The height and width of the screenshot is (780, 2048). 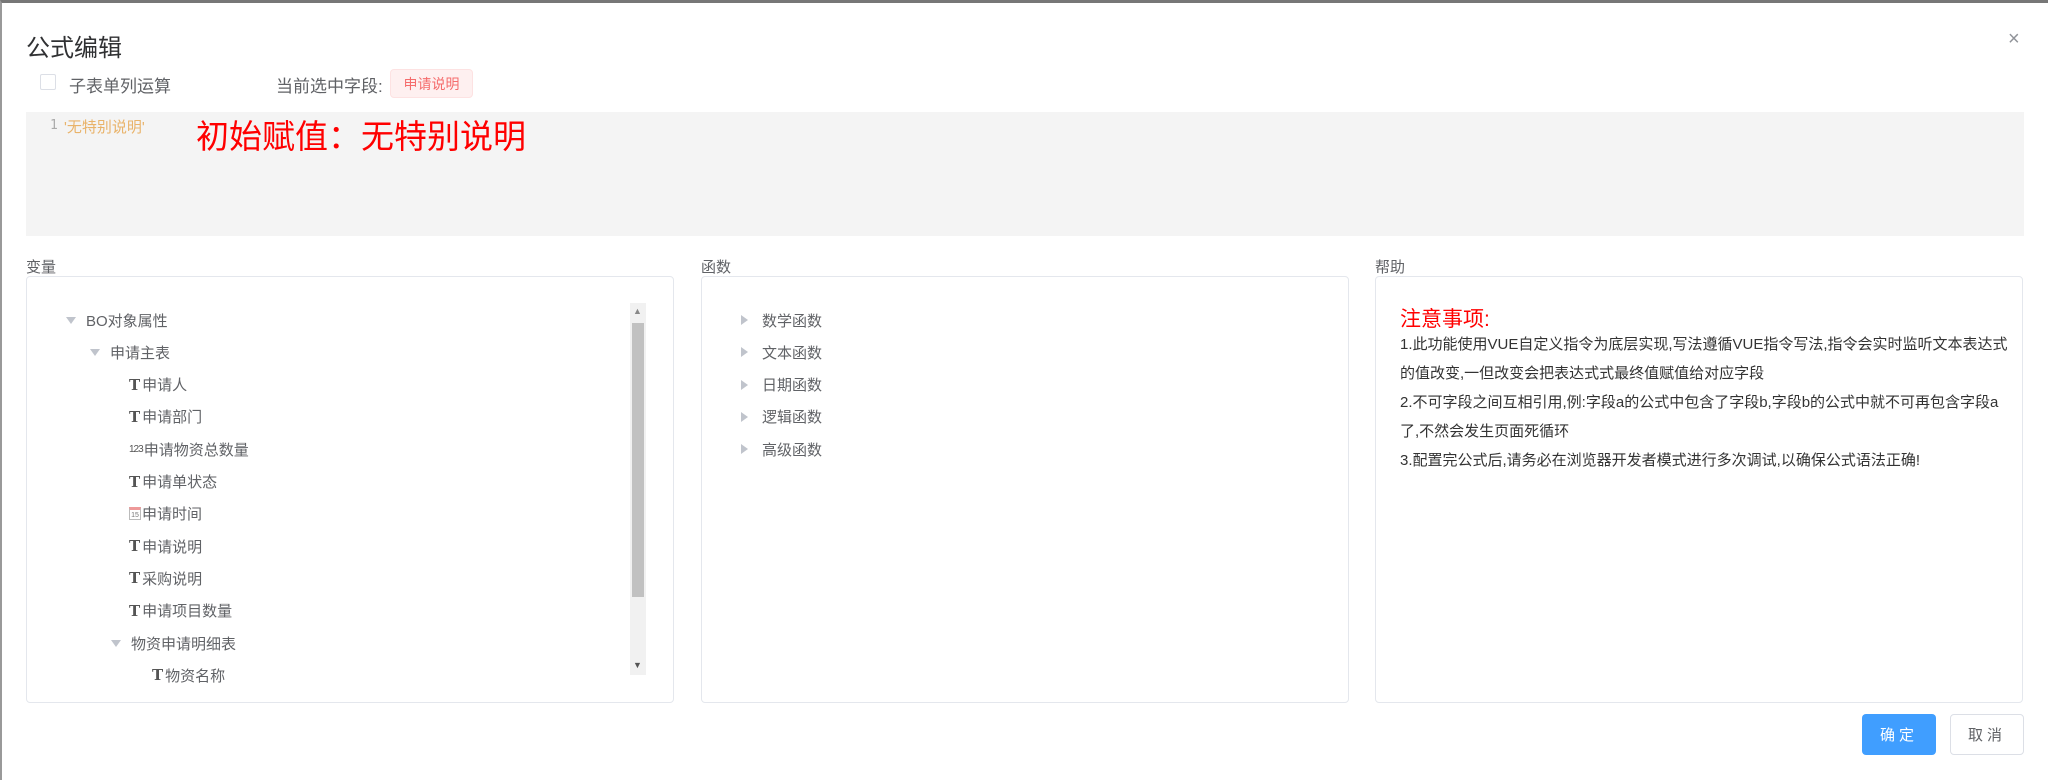 I want to click on function-category-label: 文本函数, so click(x=792, y=353).